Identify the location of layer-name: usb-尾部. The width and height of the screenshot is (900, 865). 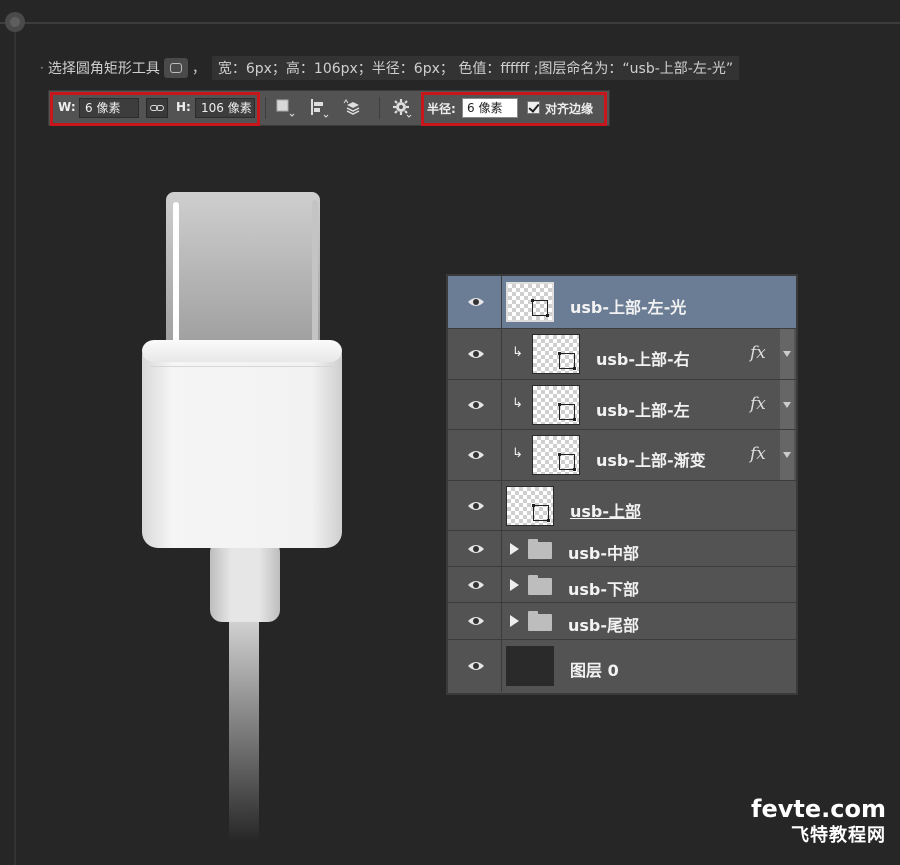
(604, 625).